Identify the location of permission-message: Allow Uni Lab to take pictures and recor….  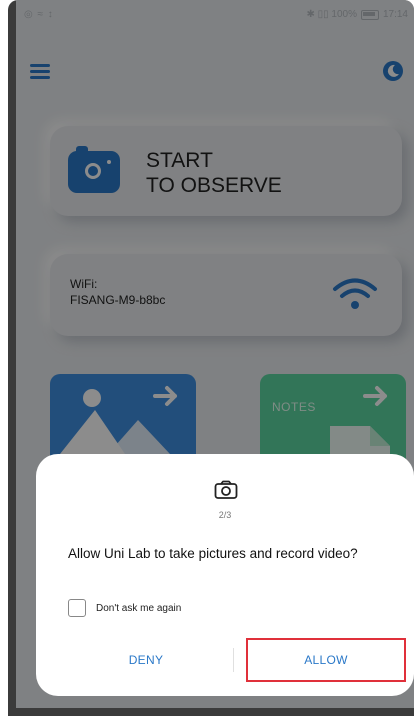
(213, 553).